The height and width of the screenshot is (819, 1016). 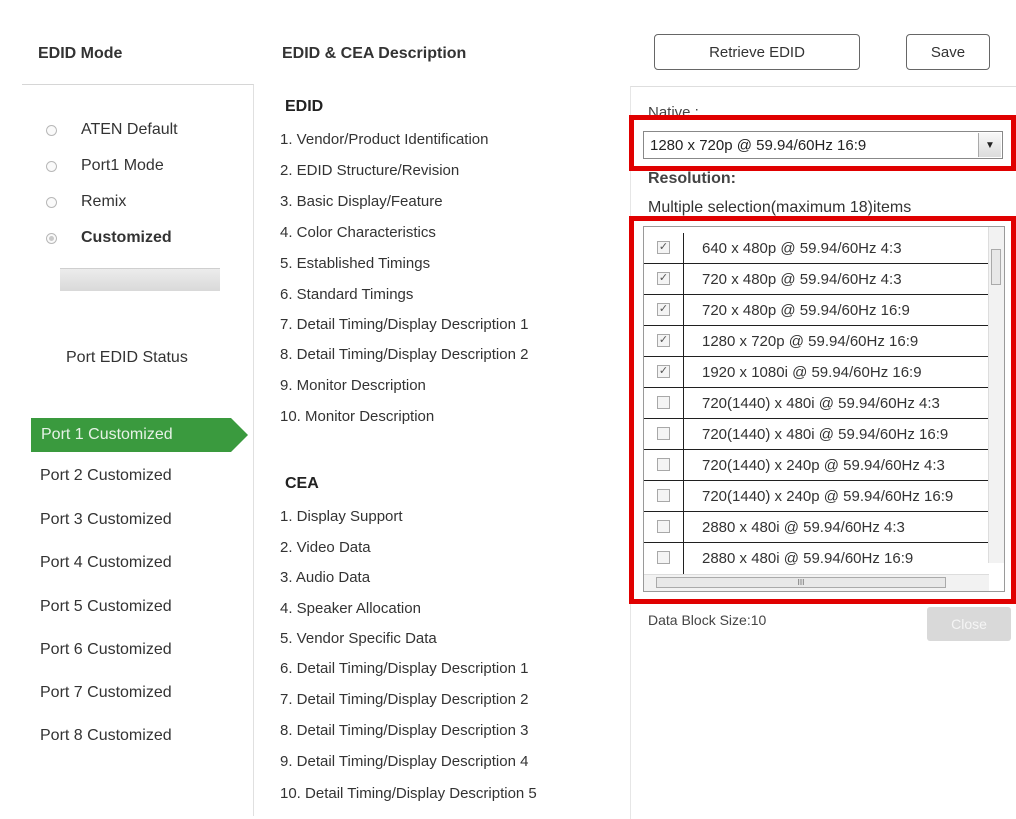 I want to click on port-item-2: Port 2 Customized, so click(x=106, y=476).